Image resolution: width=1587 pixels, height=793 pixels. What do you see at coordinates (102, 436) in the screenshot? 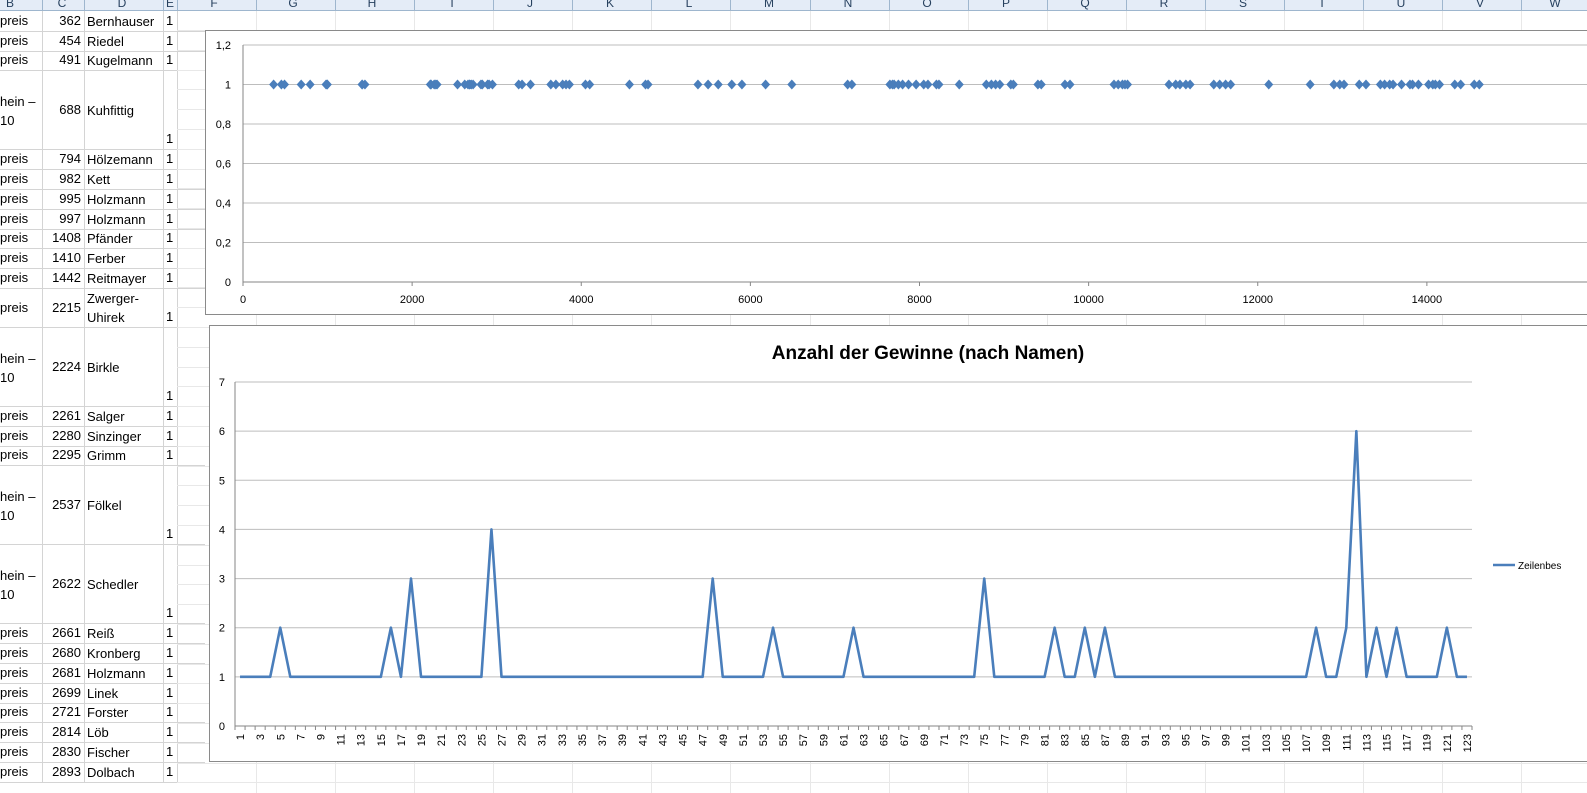
I see `table-row: preis 2280 Sinzinger 1` at bounding box center [102, 436].